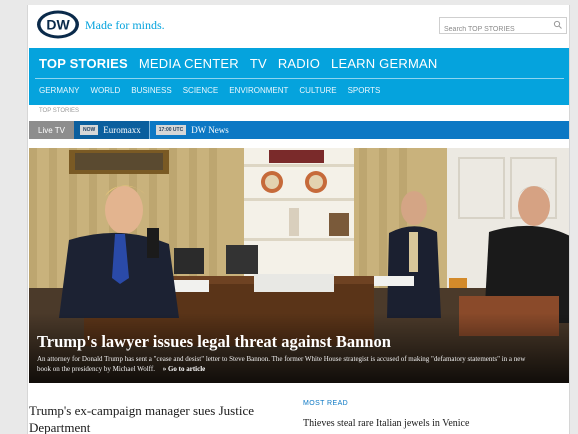 The image size is (578, 434). I want to click on logo-text: DW, so click(58, 25).